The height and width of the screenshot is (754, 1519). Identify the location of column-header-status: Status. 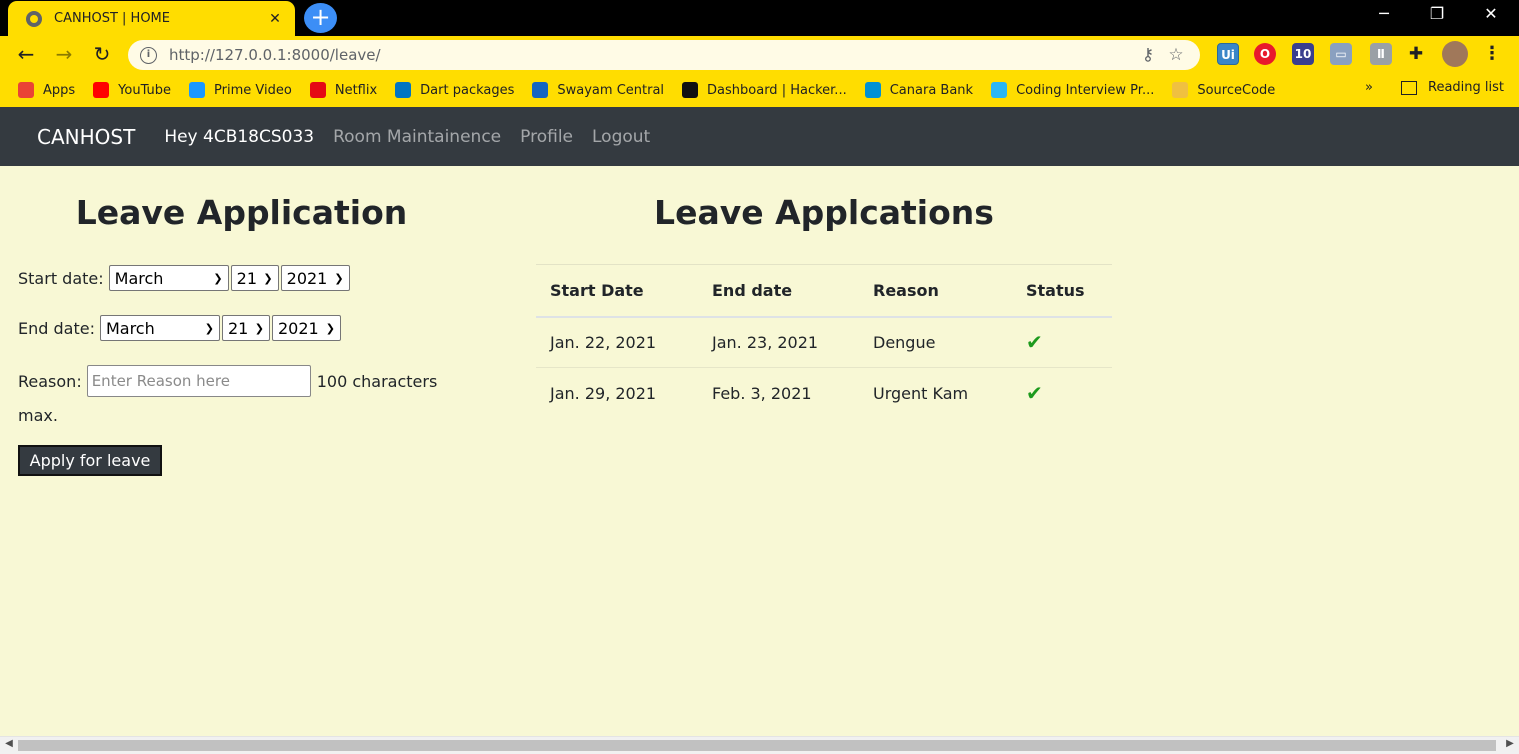
(1062, 291).